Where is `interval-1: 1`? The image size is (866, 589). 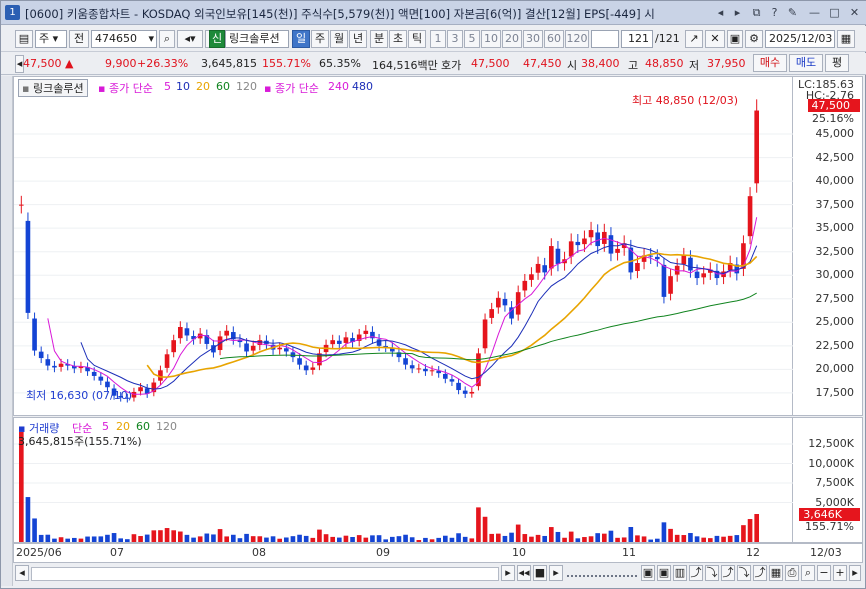
interval-1: 1 is located at coordinates (438, 39).